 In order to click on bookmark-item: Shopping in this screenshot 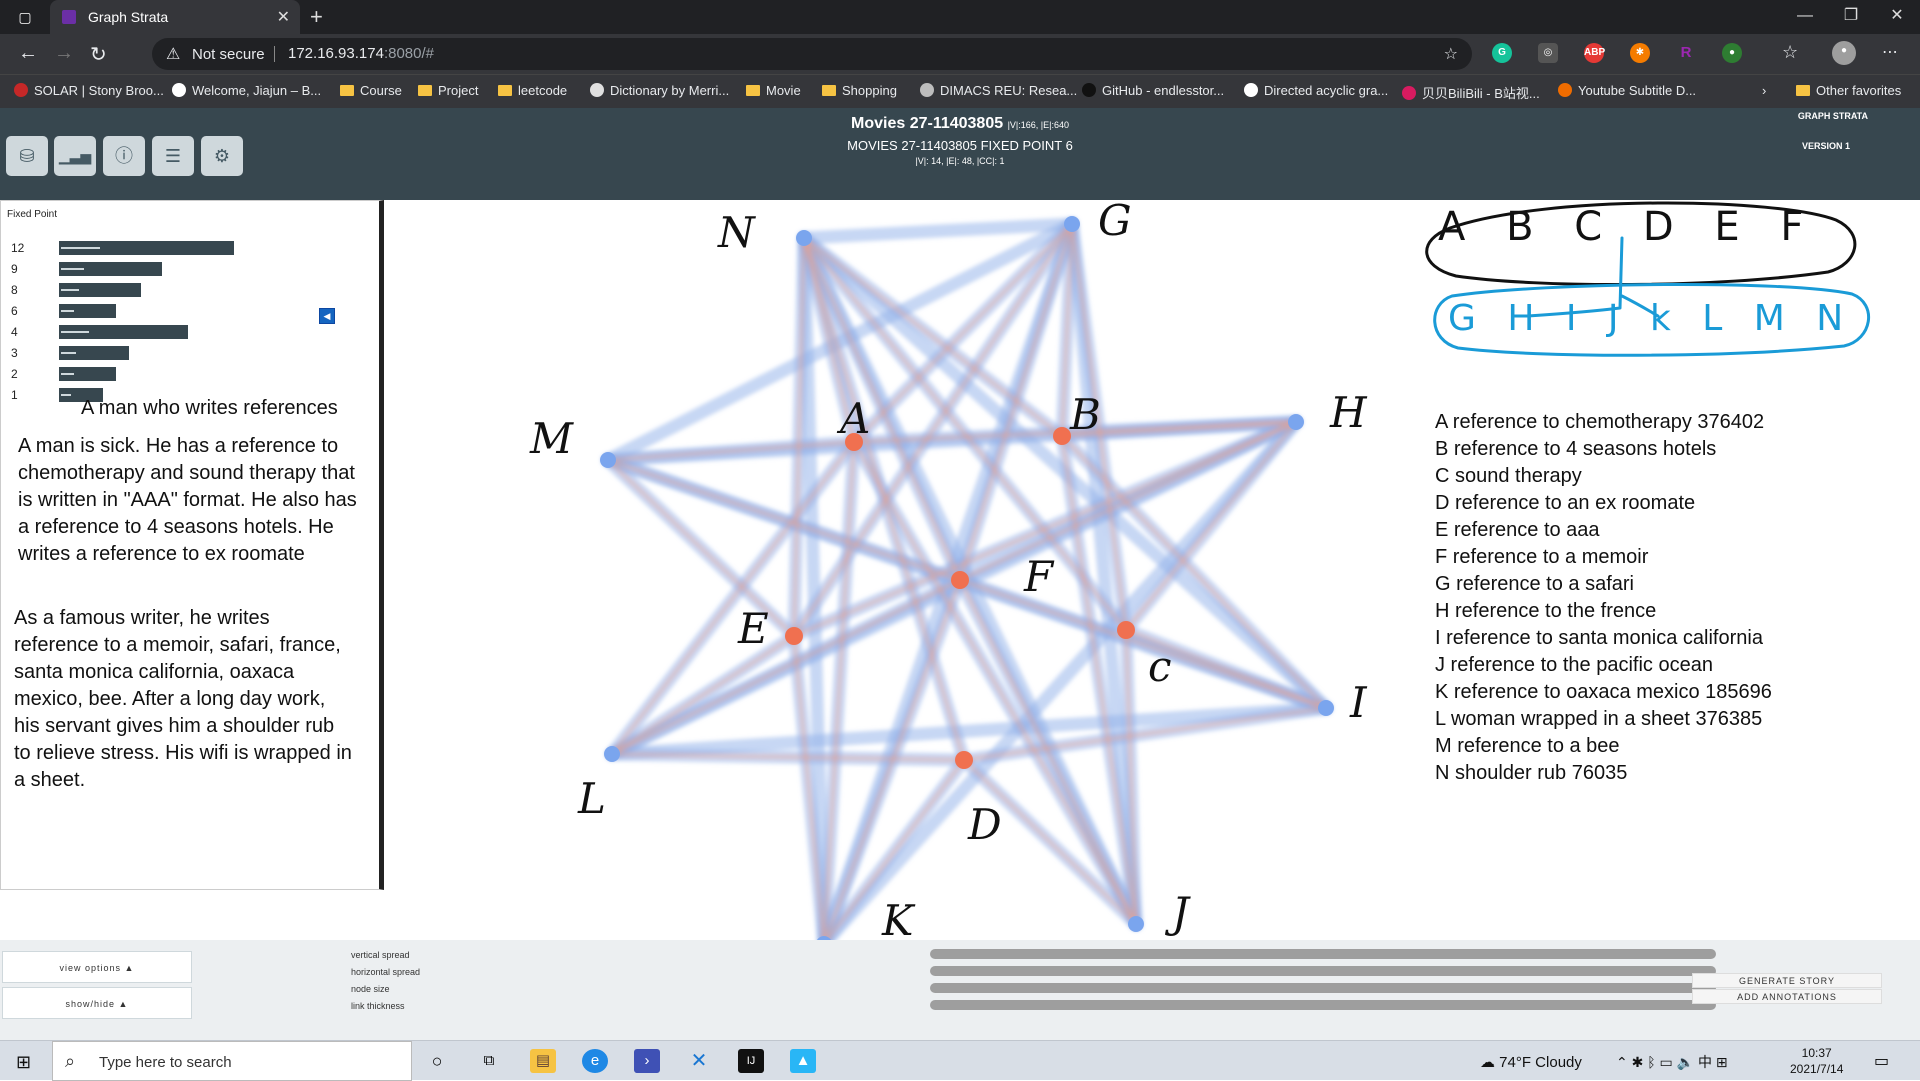, I will do `click(859, 90)`.